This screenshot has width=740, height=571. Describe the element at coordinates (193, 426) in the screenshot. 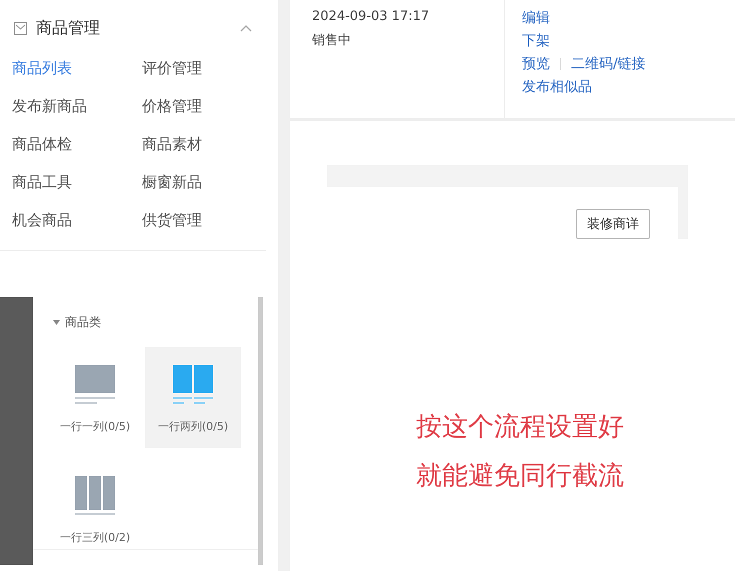

I see `layout-label: 一行两列(0/5)` at that location.